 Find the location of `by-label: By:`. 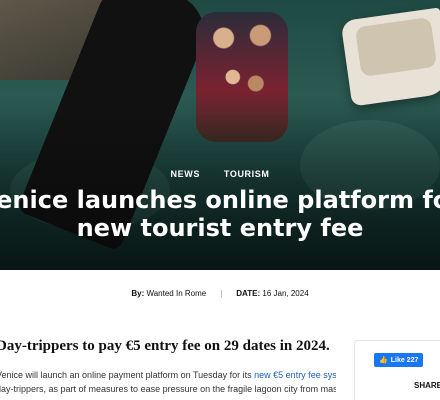

by-label: By: is located at coordinates (138, 293).